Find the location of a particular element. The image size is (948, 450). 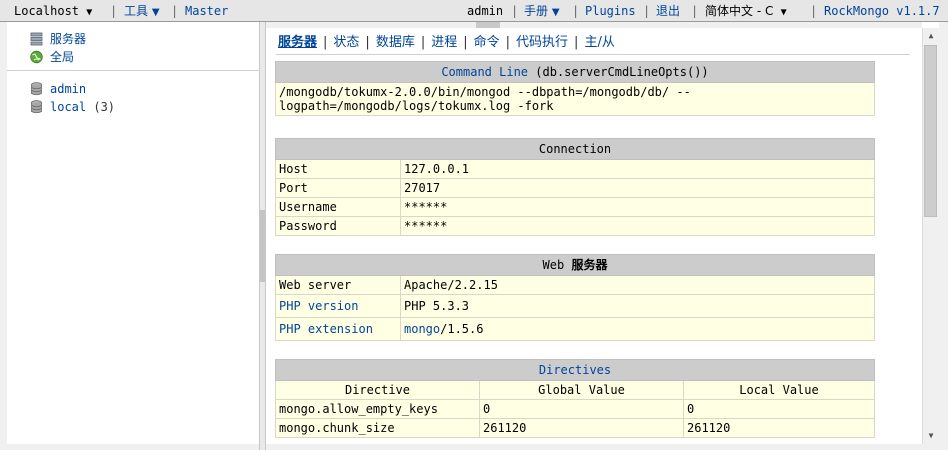

row-value: PHP 5.3.3 is located at coordinates (637, 306).